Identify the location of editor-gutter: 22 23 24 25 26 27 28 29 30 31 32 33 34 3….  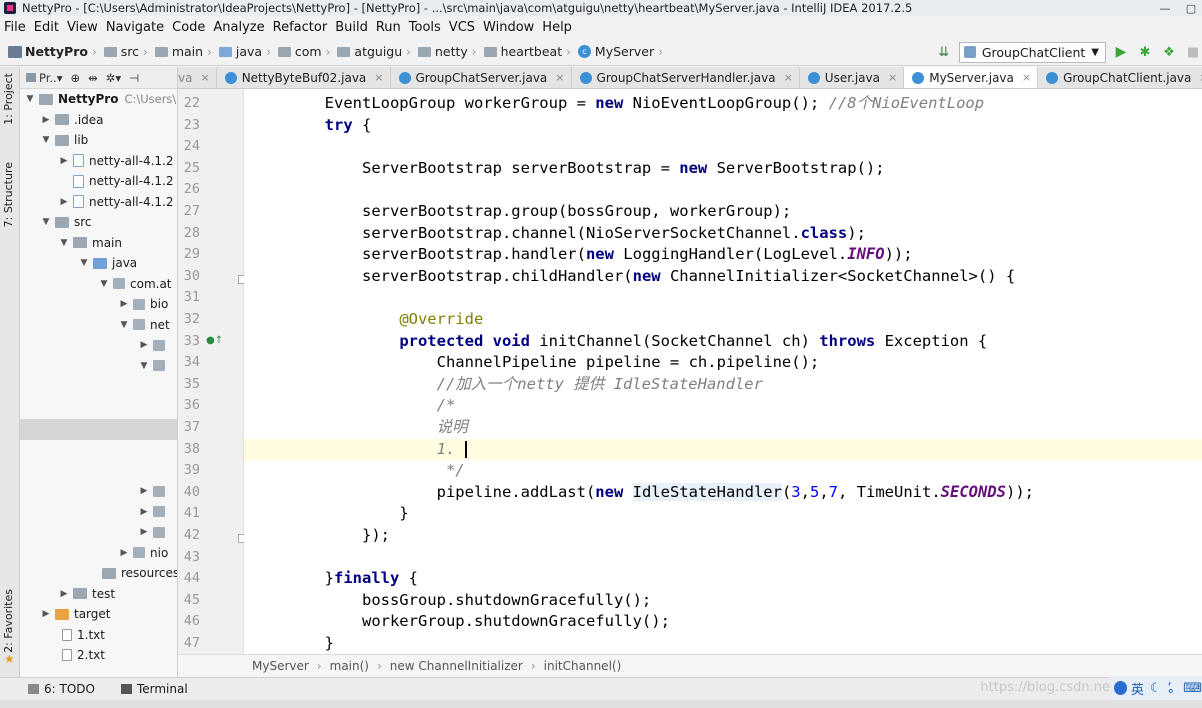
(212, 371).